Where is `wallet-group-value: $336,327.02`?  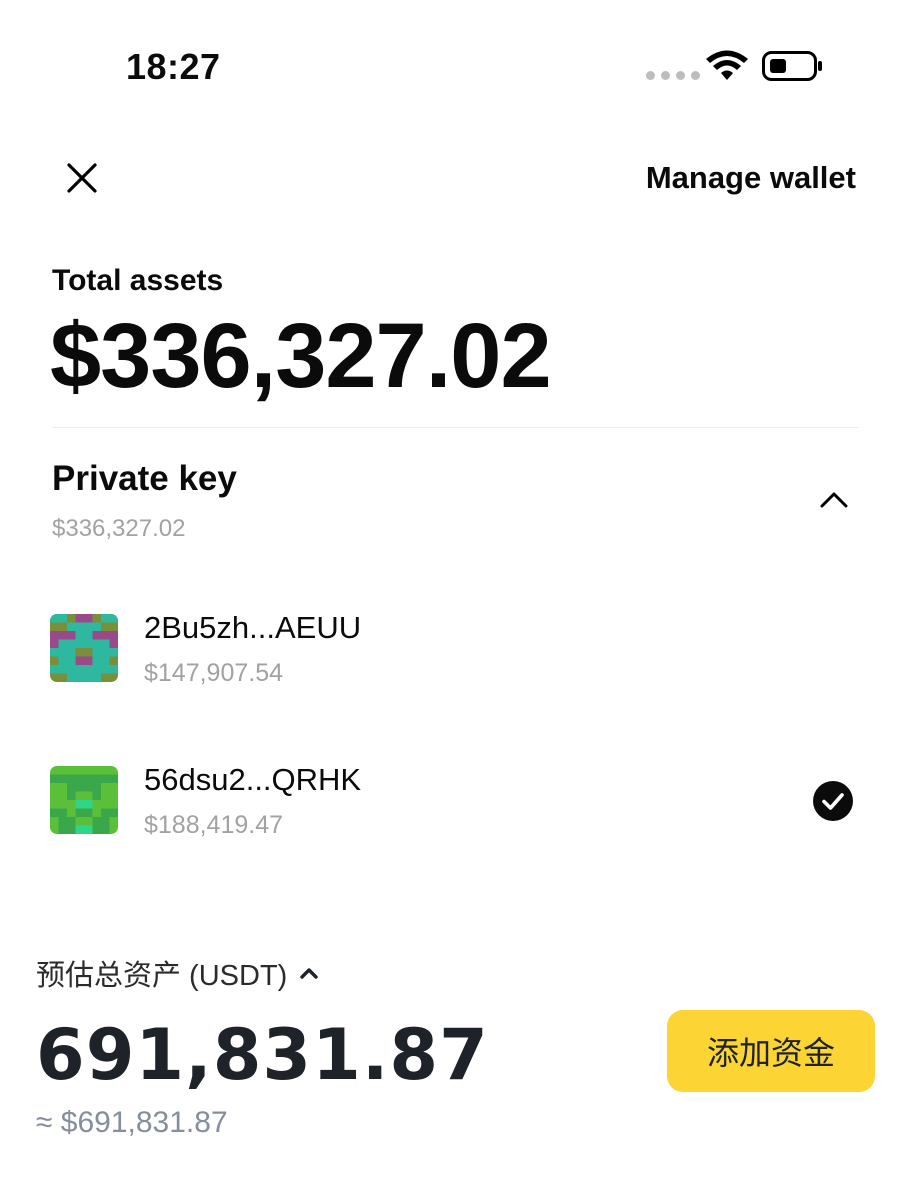 wallet-group-value: $336,327.02 is located at coordinates (119, 528).